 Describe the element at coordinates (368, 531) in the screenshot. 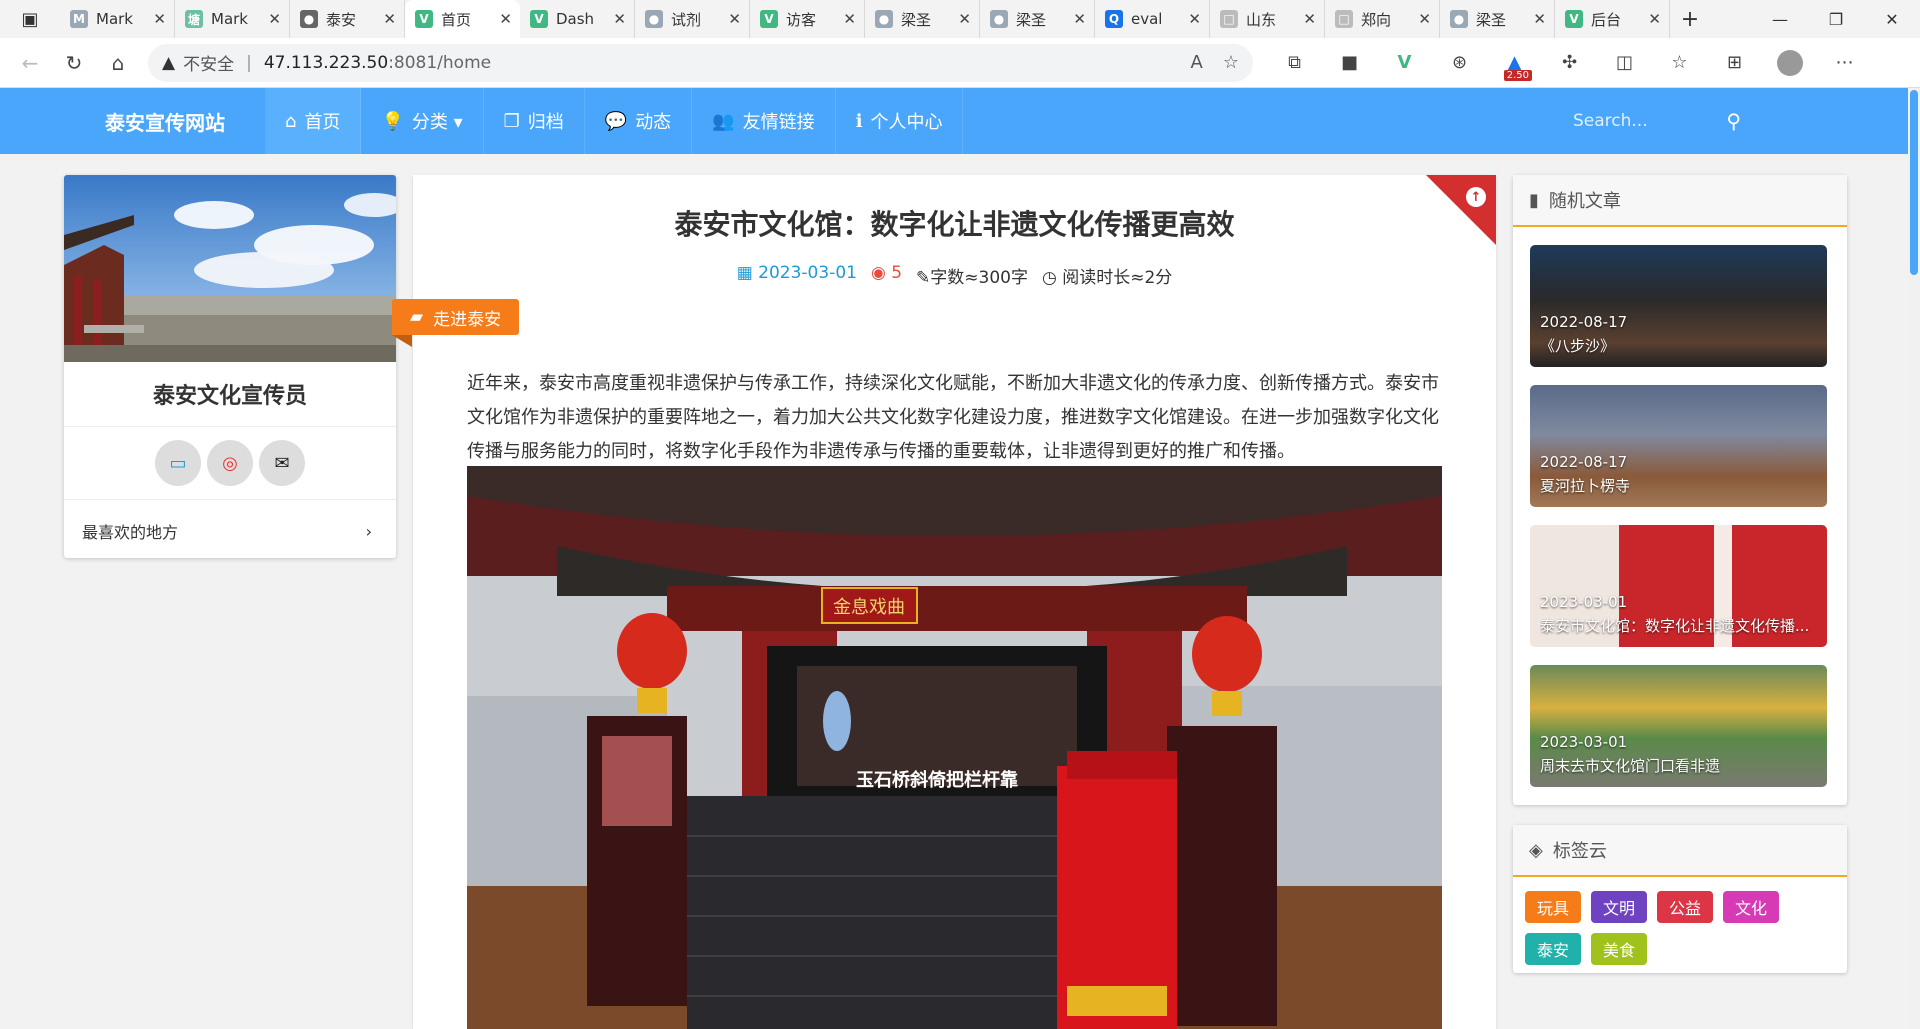

I see `chevron-right-icon: ›` at that location.